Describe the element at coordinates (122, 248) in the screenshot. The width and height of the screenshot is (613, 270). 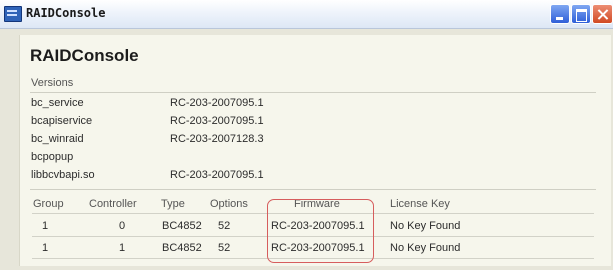
I see `cell-controller: 1` at that location.